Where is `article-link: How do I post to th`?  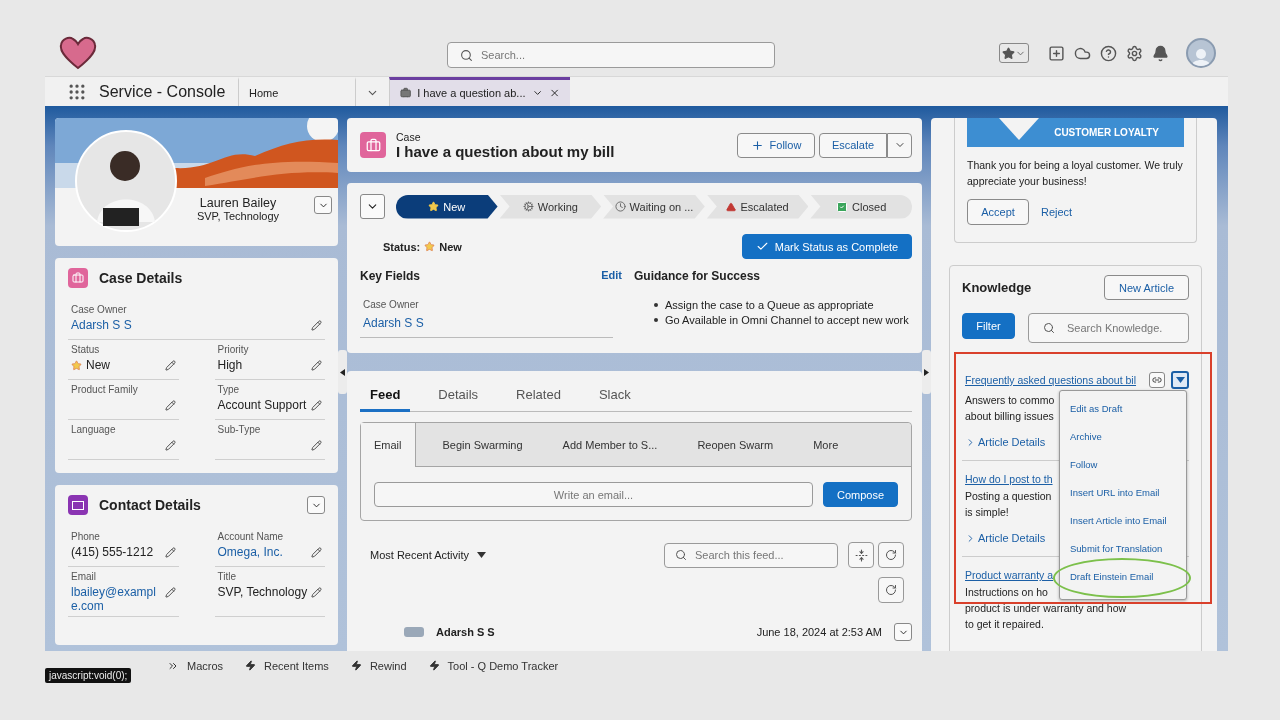 article-link: How do I post to th is located at coordinates (1009, 479).